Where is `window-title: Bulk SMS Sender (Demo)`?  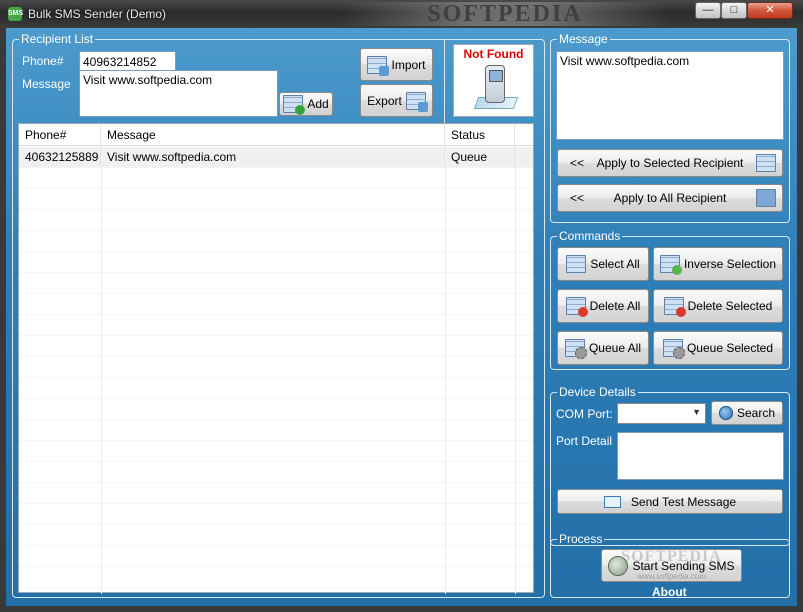
window-title: Bulk SMS Sender (Demo) is located at coordinates (97, 14).